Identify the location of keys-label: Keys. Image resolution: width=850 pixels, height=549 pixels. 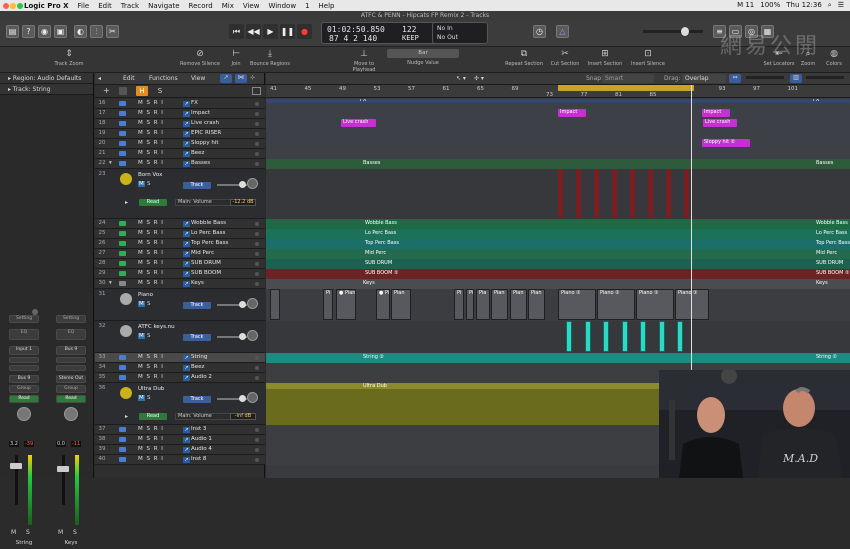
(832, 283).